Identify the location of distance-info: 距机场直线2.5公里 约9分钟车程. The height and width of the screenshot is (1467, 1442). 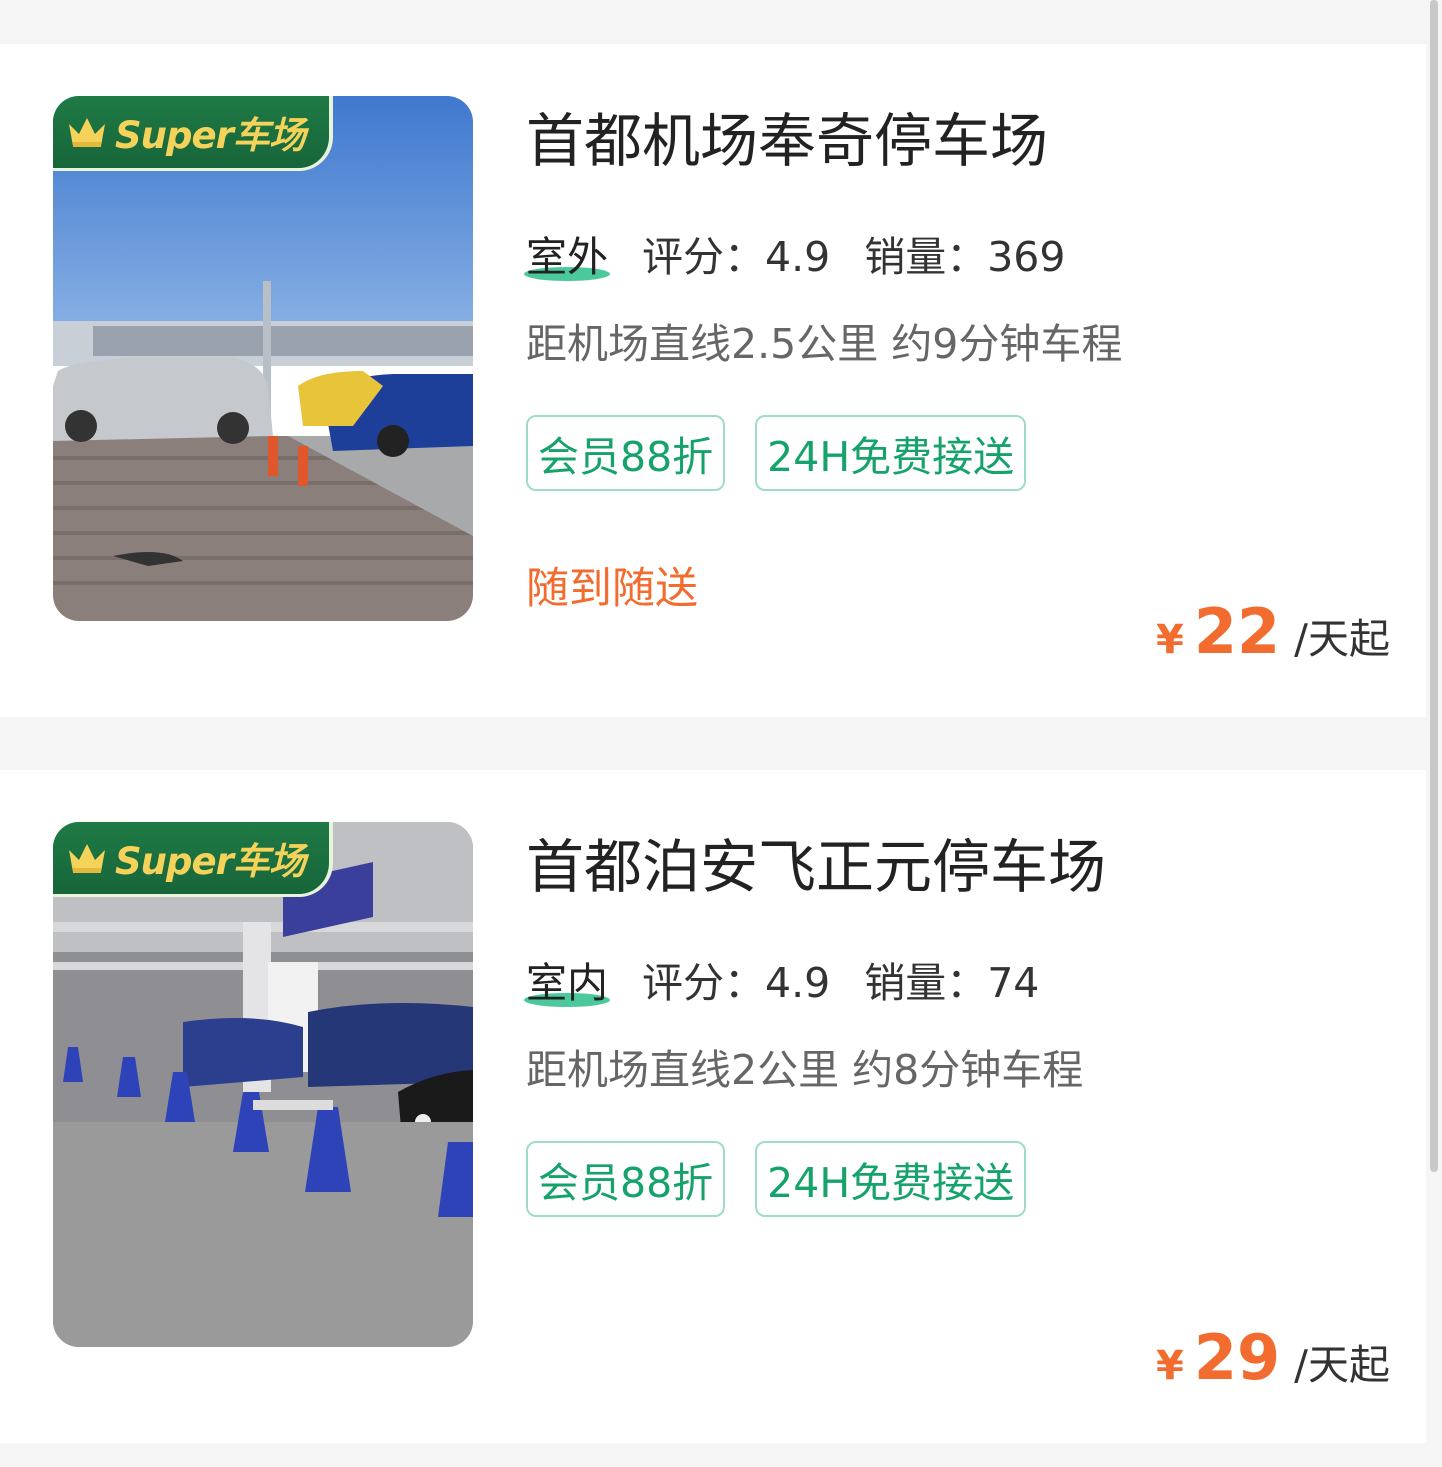
(824, 344).